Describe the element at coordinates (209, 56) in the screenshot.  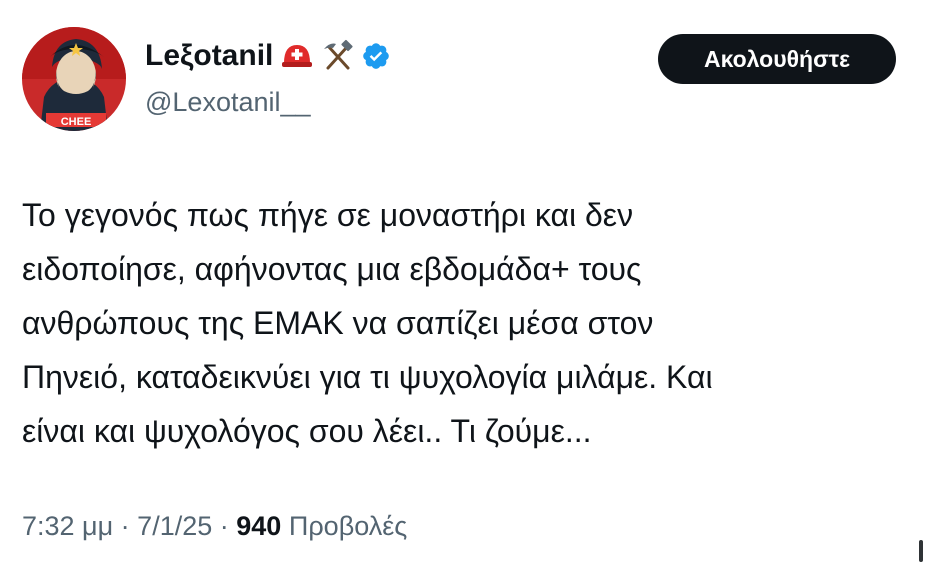
I see `display-name: Leξotanil` at that location.